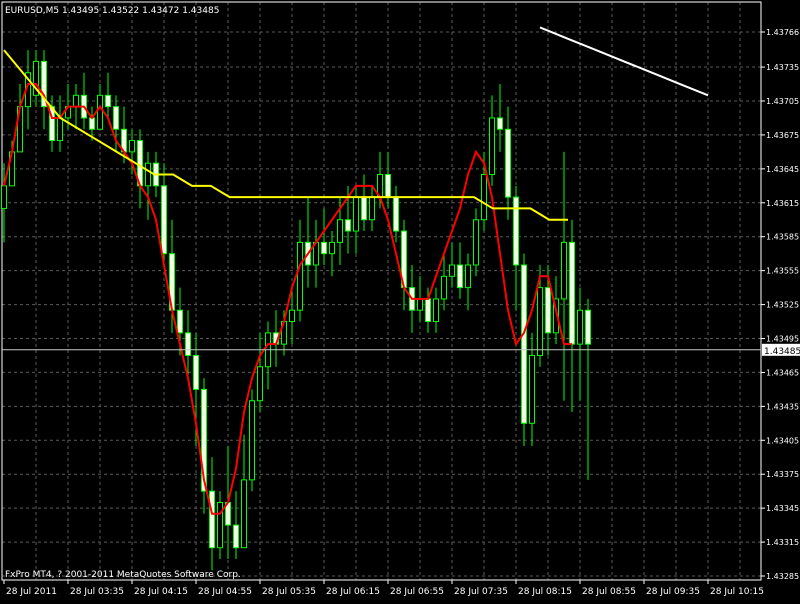 The width and height of the screenshot is (800, 604). What do you see at coordinates (782, 576) in the screenshot?
I see `y-tick-label: 1.43285` at bounding box center [782, 576].